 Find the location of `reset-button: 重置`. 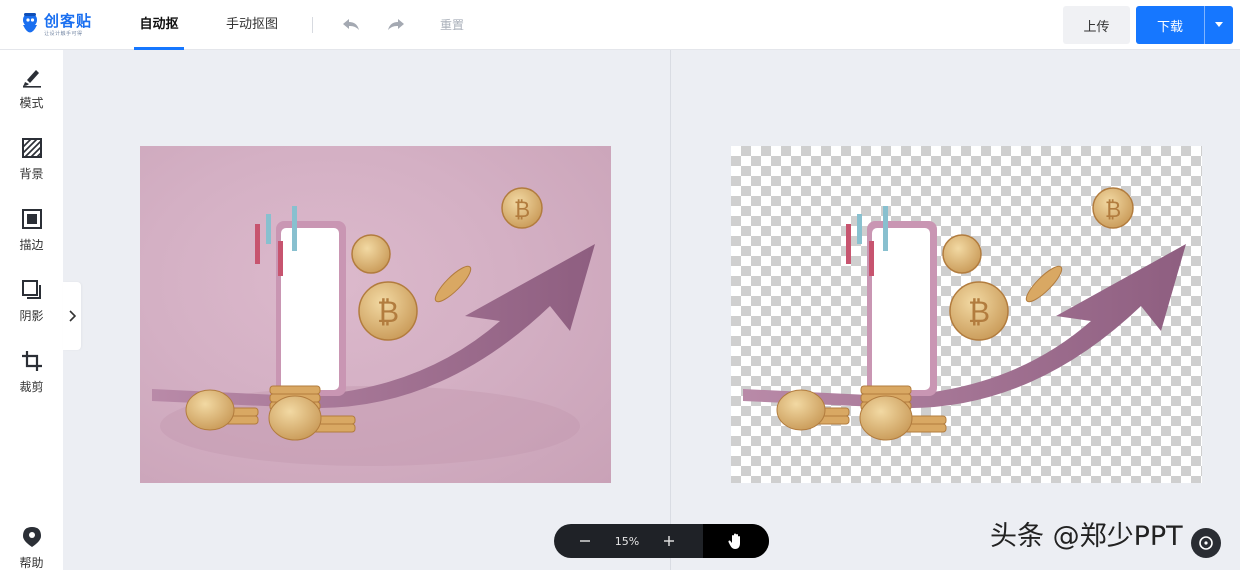

reset-button: 重置 is located at coordinates (452, 25).